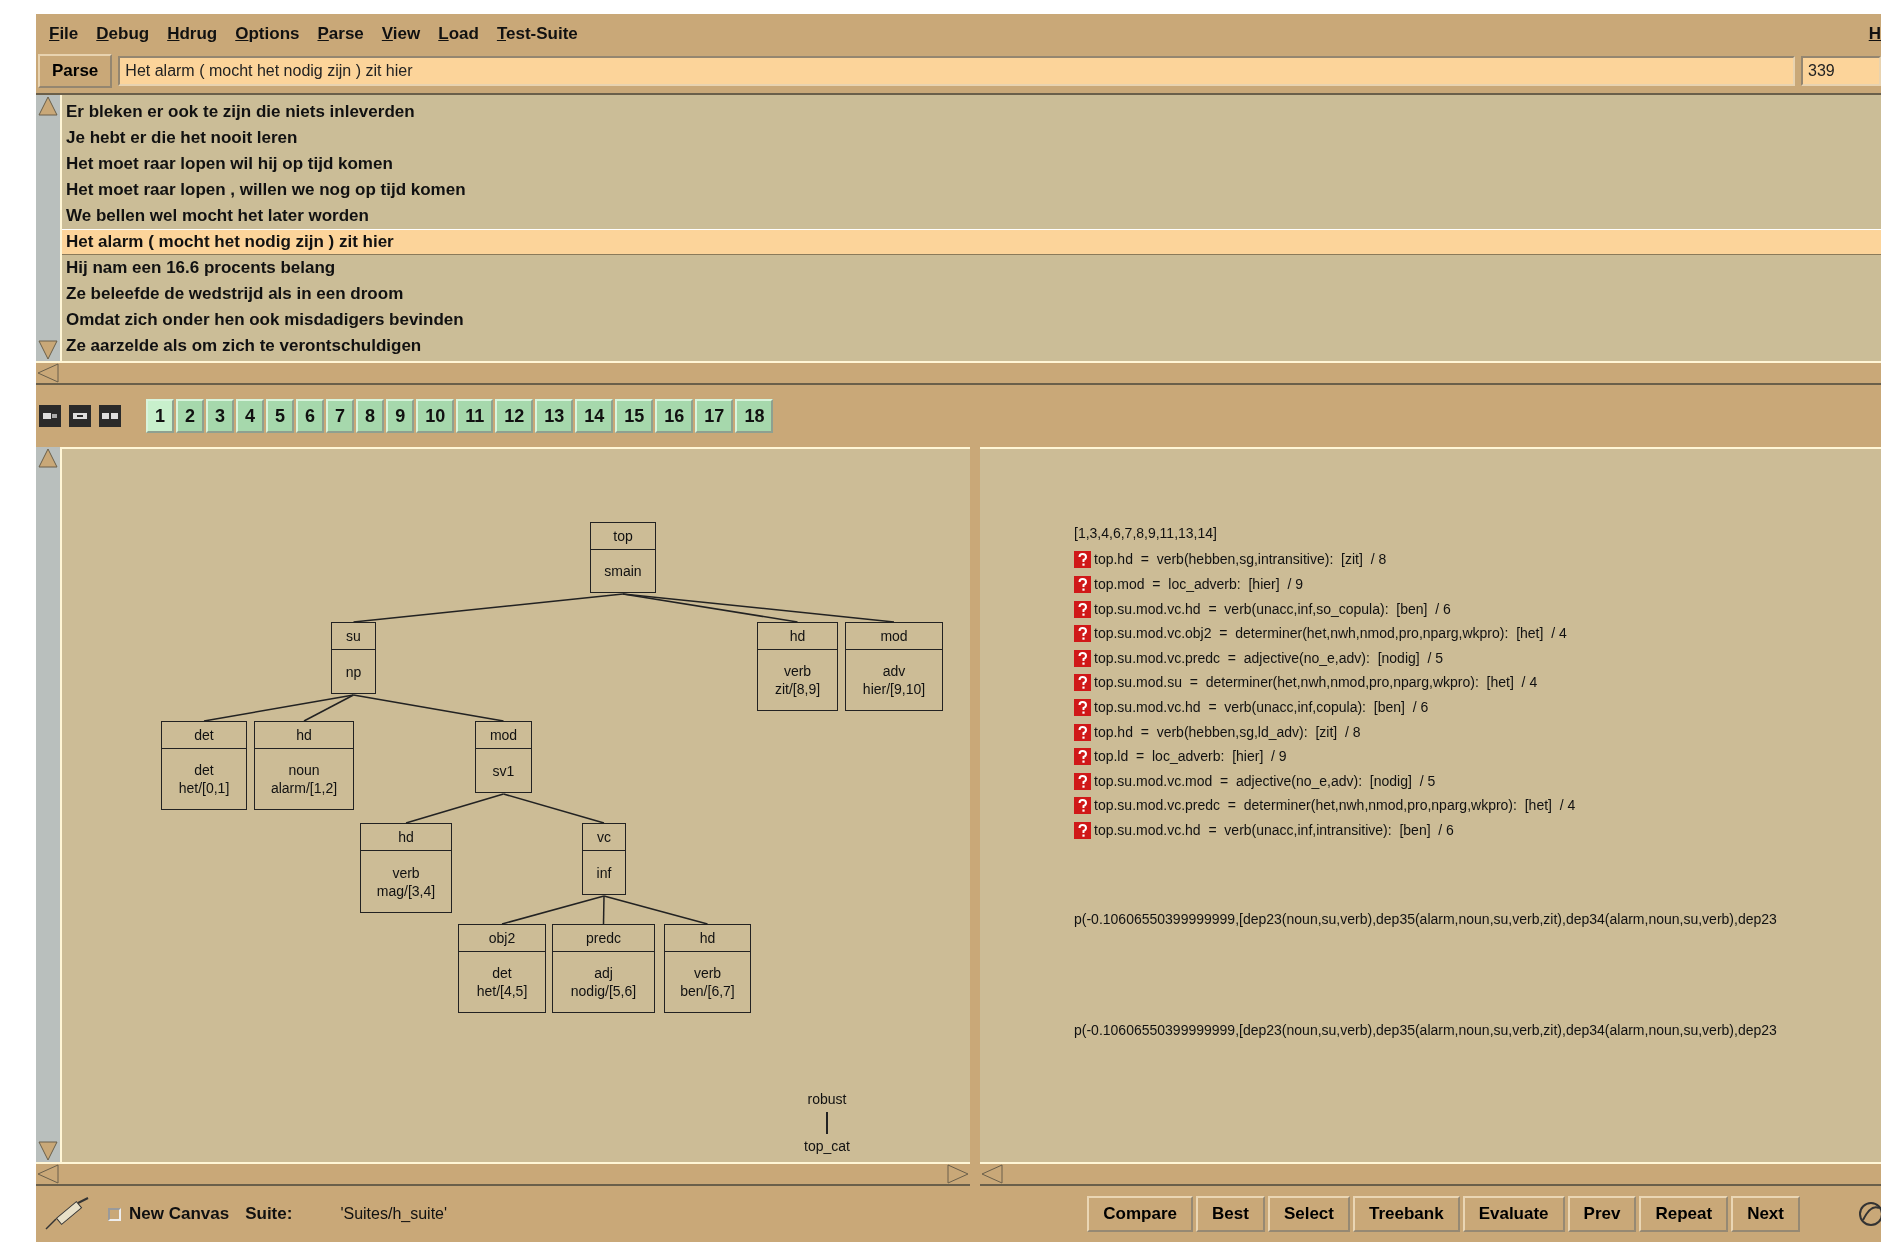 Image resolution: width=1881 pixels, height=1242 pixels. What do you see at coordinates (971, 242) in the screenshot?
I see `sentence-item: Het alarm ( mocht het nodig zijn ) zit hier` at bounding box center [971, 242].